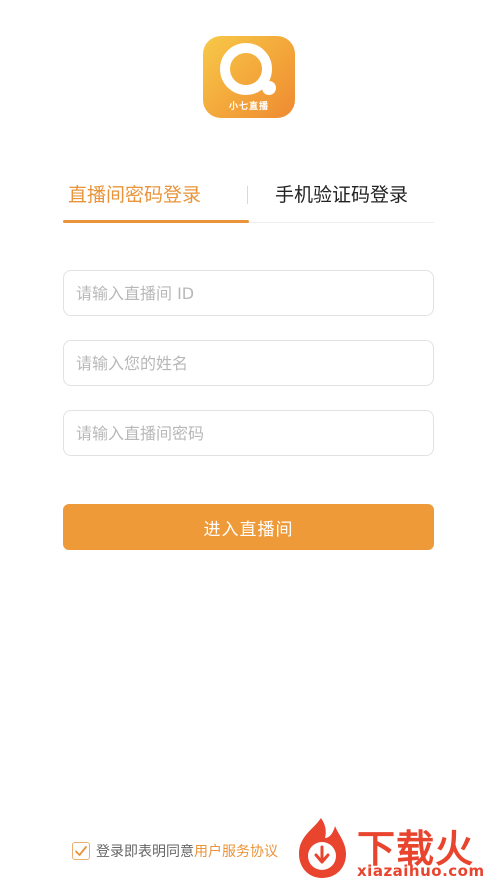 Image resolution: width=497 pixels, height=883 pixels. What do you see at coordinates (248, 527) in the screenshot?
I see `enter-room-button: 进入直播间` at bounding box center [248, 527].